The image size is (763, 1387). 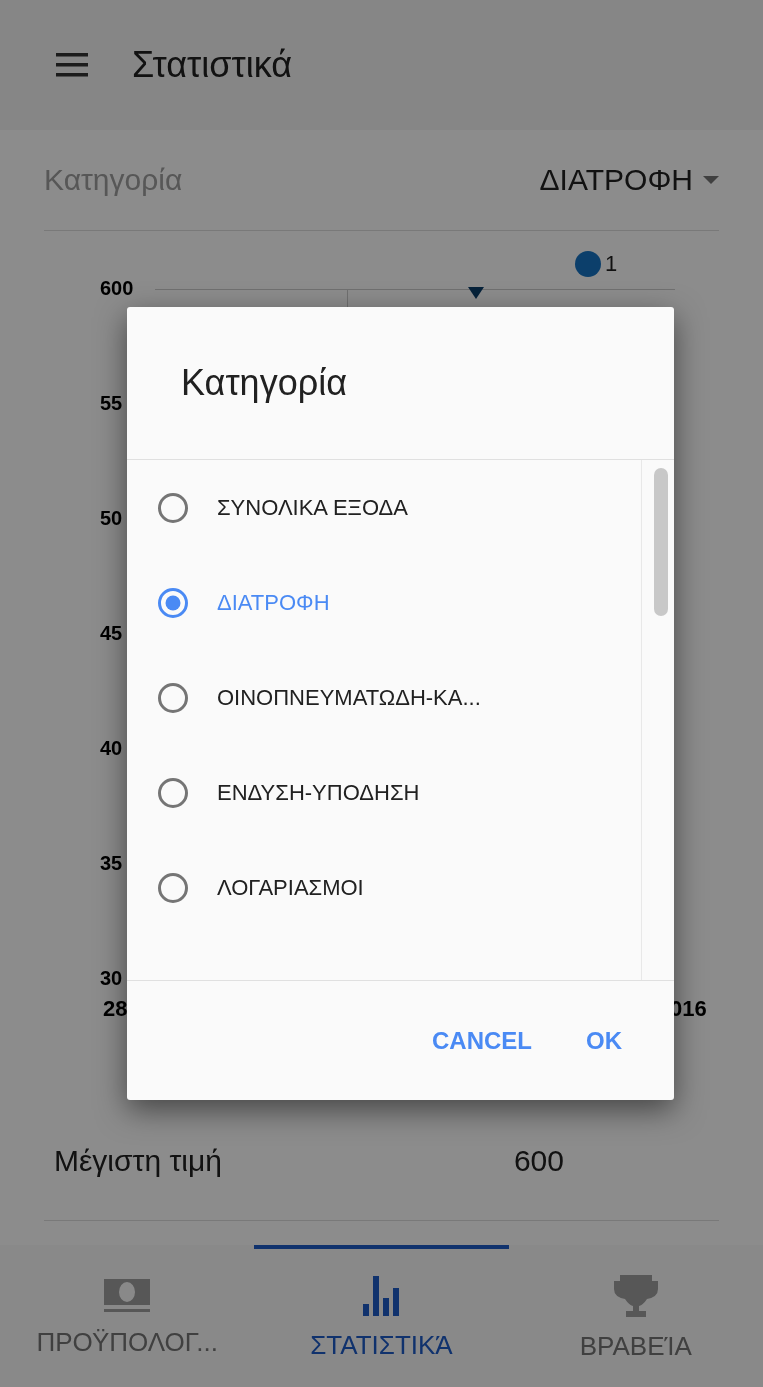 I want to click on y-axis-label: 45, so click(x=111, y=633).